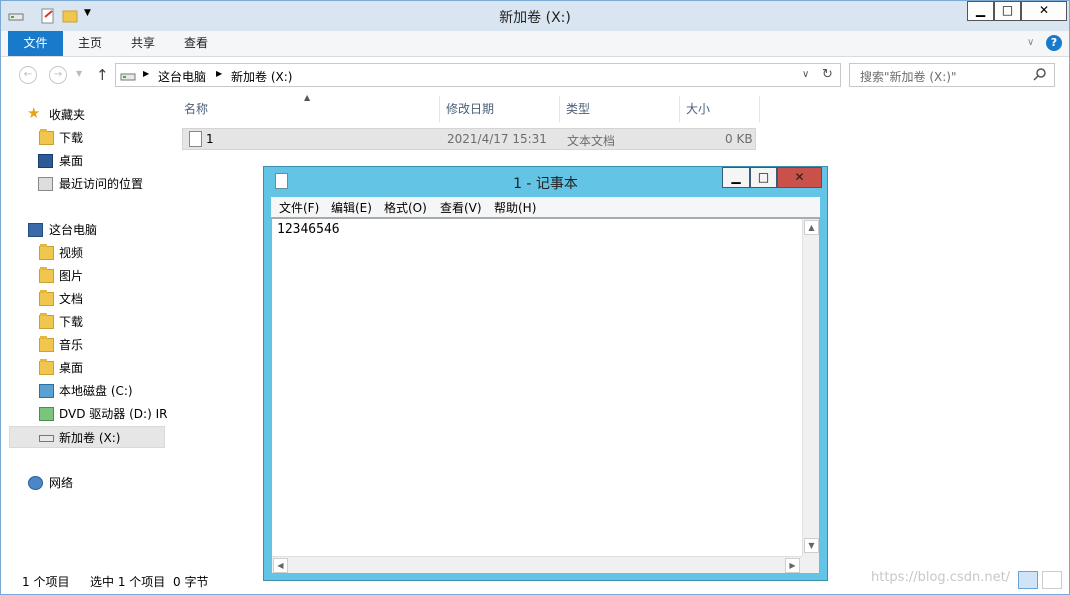 This screenshot has height=595, width=1070. I want to click on breadcrumb-this-pc: 这台电脑, so click(182, 76).